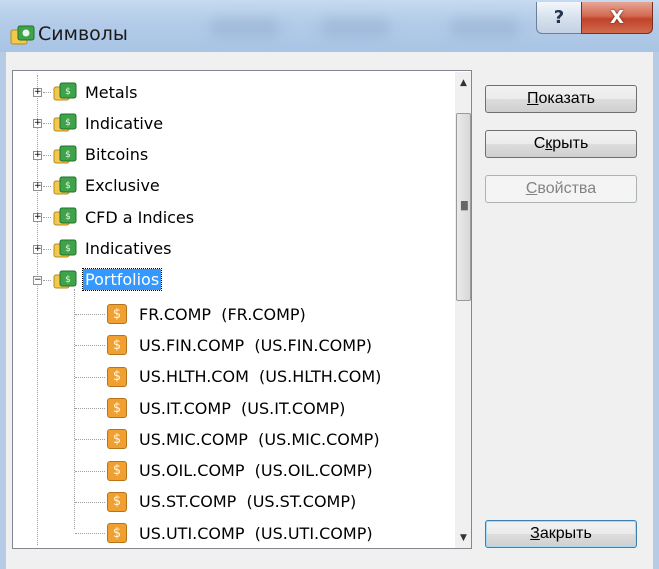 Image resolution: width=659 pixels, height=569 pixels. Describe the element at coordinates (255, 345) in the screenshot. I see `symbol-label: US.FIN.COMP (US.FIN.COMP)` at that location.